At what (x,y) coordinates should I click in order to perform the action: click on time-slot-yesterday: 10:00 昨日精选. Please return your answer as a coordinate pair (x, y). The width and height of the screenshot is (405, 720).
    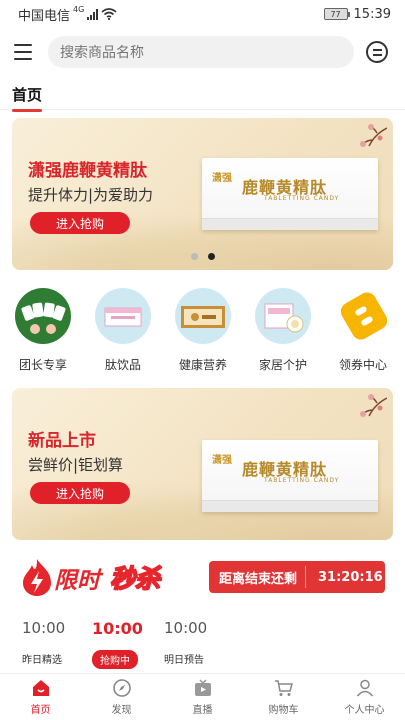
    Looking at the image, I should click on (57, 642).